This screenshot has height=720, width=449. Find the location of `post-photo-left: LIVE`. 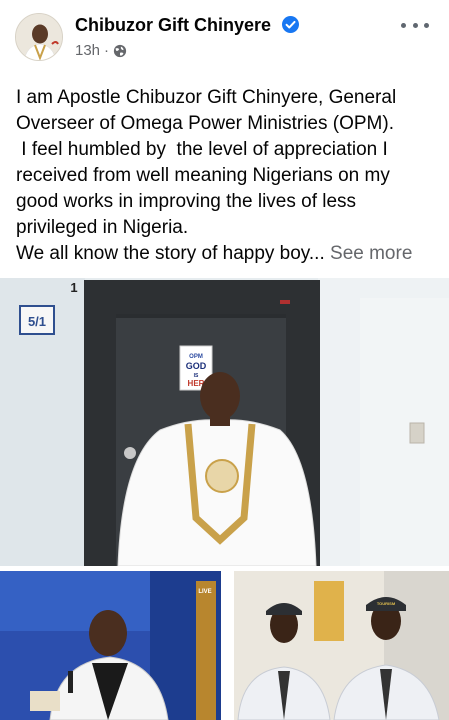

post-photo-left: LIVE is located at coordinates (110, 645).